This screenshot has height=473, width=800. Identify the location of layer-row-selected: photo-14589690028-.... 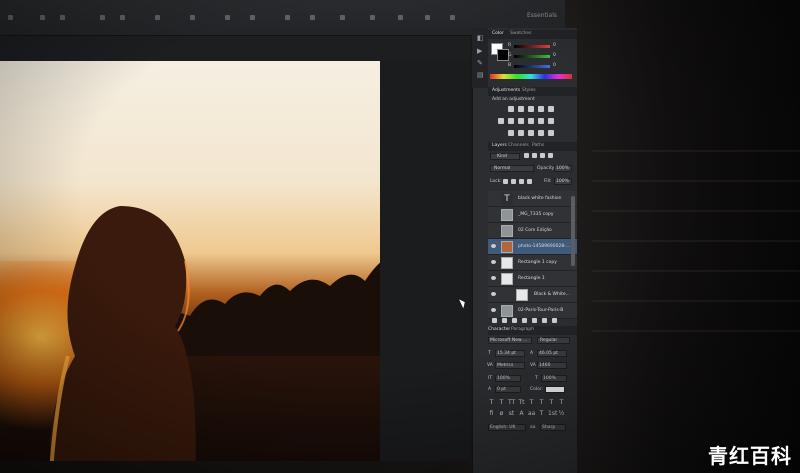
(532, 247).